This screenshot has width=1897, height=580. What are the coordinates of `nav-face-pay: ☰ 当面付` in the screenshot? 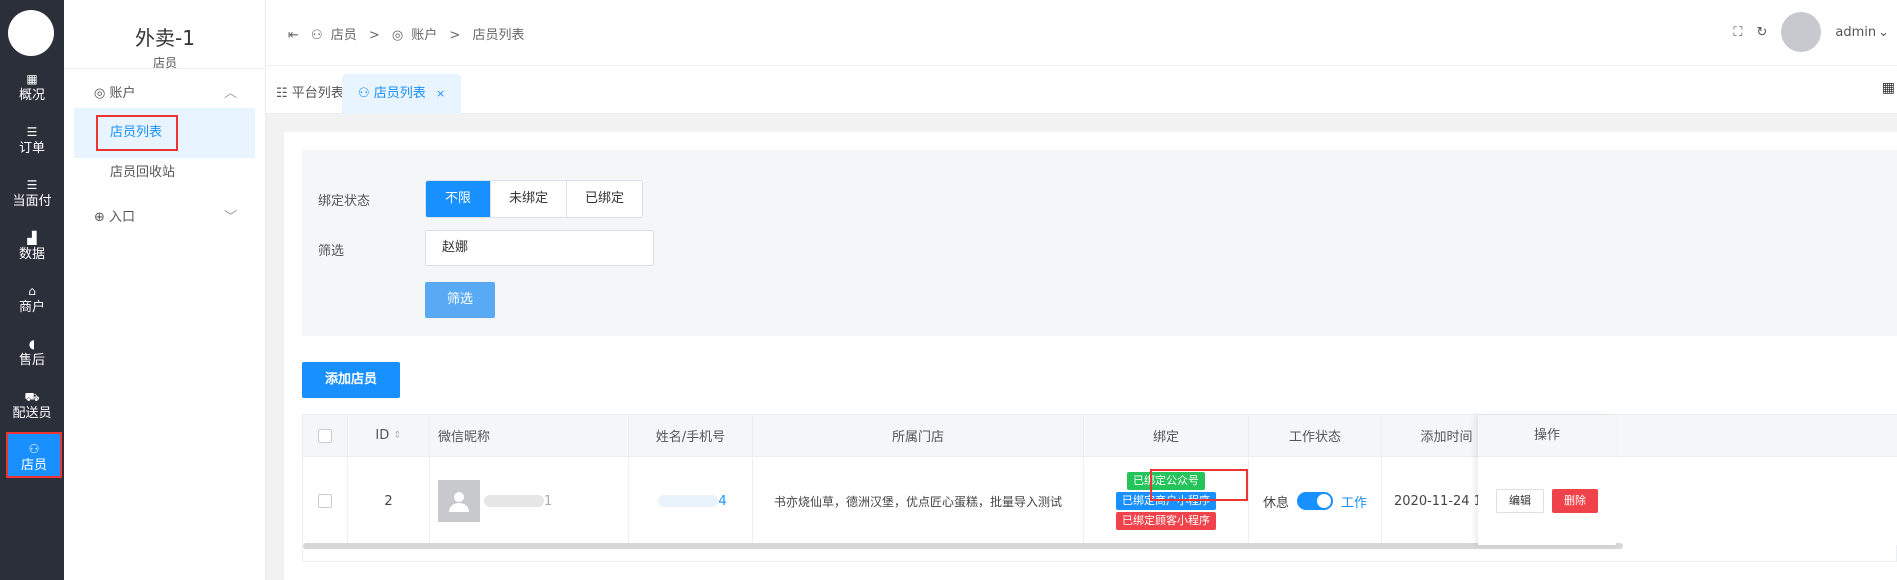 It's located at (32, 194).